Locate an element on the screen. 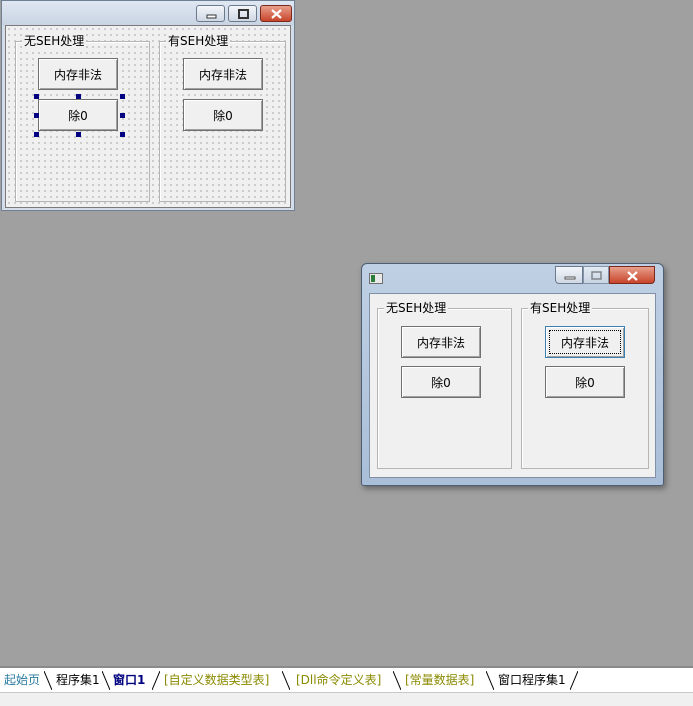  design-window: 无SEH处理 内存非法 除0 有SEH处理 内存非法 除0 is located at coordinates (148, 105).